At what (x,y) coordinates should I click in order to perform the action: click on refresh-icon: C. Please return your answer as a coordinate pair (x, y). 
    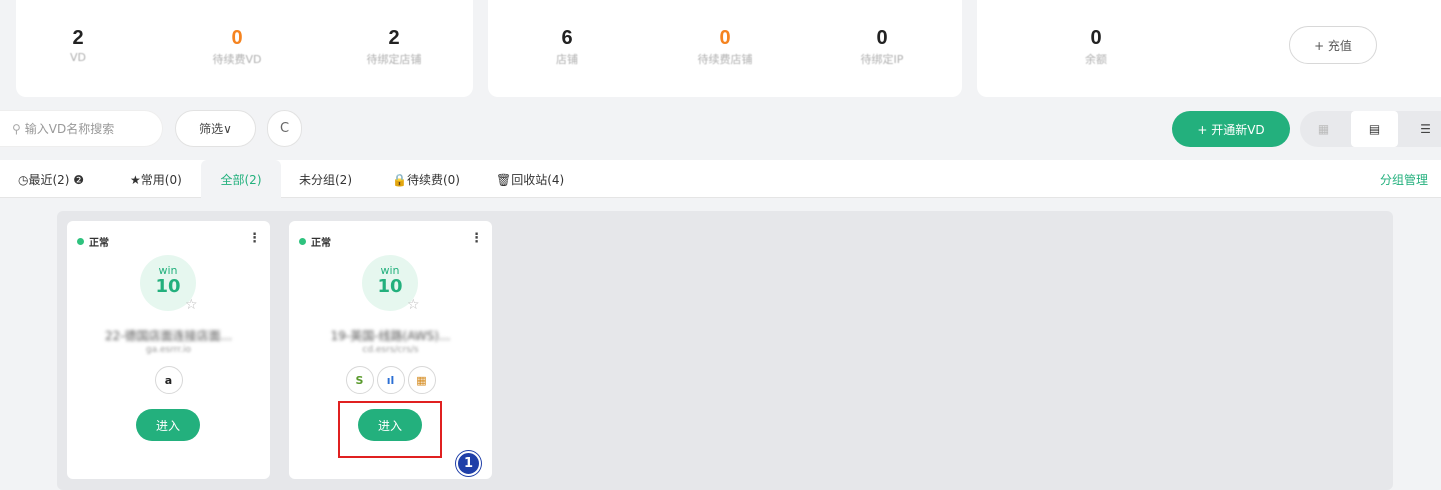
    Looking at the image, I should click on (284, 128).